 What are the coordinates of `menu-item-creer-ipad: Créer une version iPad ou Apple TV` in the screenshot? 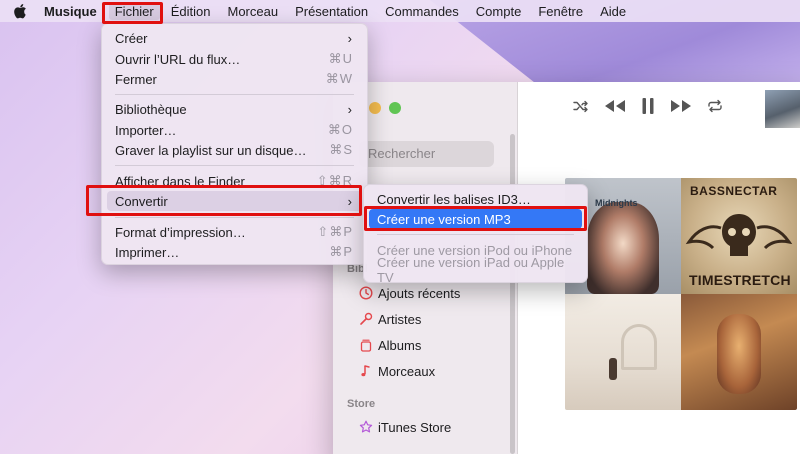 It's located at (475, 270).